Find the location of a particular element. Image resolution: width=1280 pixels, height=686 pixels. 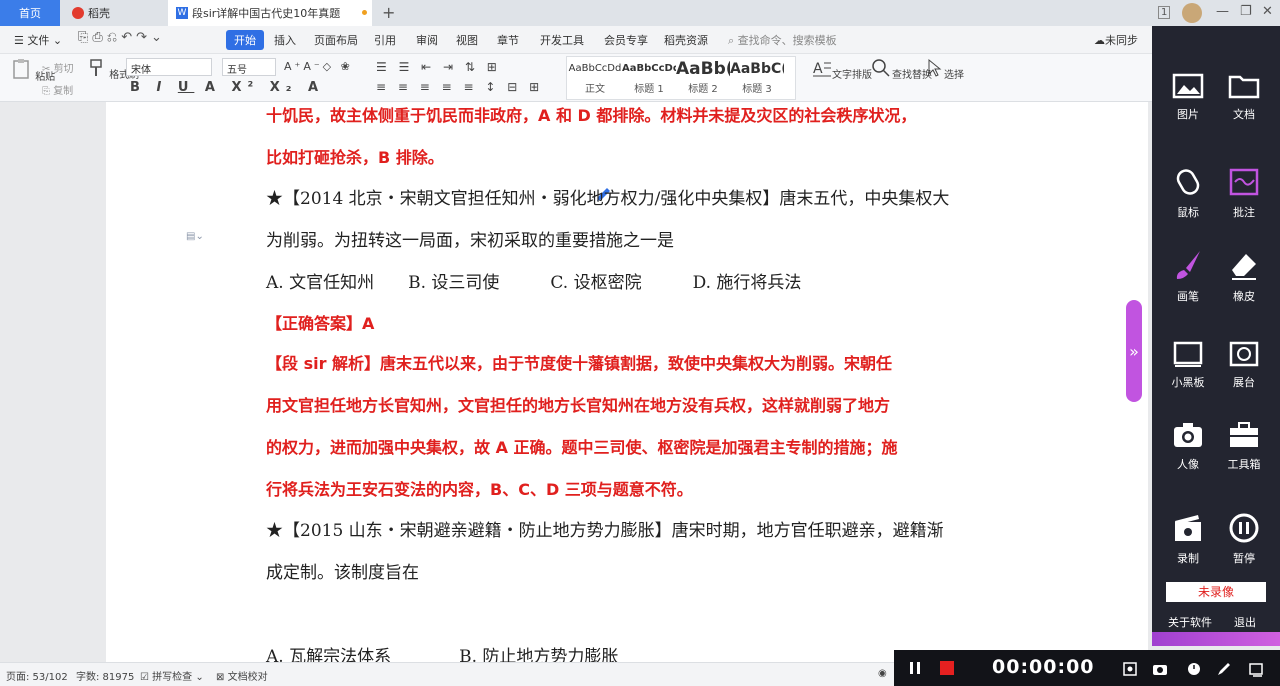

tab-home: 首页 is located at coordinates (30, 13).